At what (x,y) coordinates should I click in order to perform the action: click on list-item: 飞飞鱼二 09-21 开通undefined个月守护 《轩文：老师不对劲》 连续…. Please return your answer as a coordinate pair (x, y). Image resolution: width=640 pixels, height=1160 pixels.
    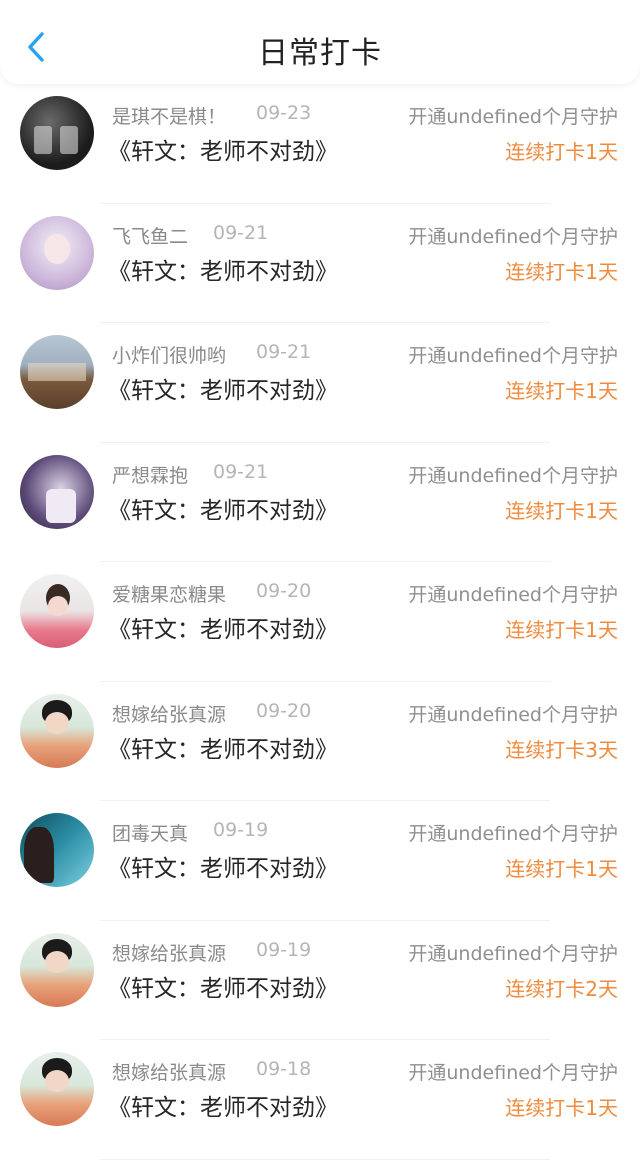
    Looking at the image, I should click on (320, 263).